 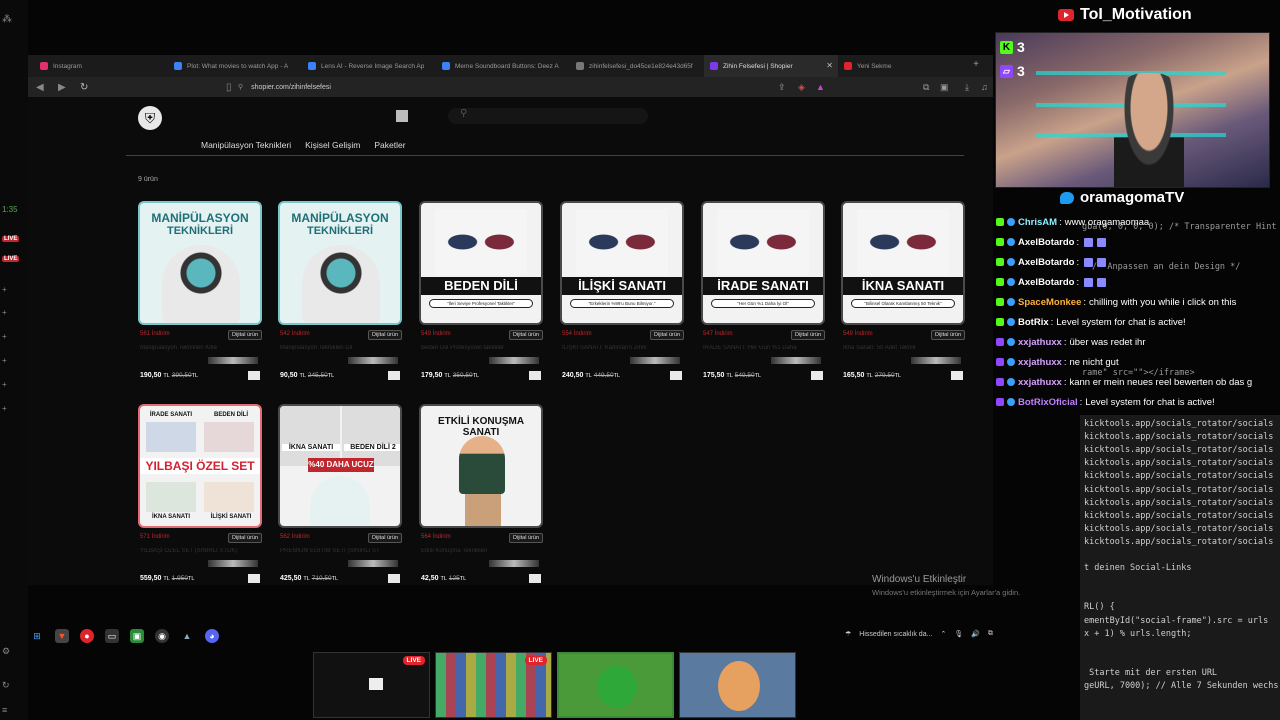 I want to click on stream-thumbnail-yoshi, so click(x=615, y=685).